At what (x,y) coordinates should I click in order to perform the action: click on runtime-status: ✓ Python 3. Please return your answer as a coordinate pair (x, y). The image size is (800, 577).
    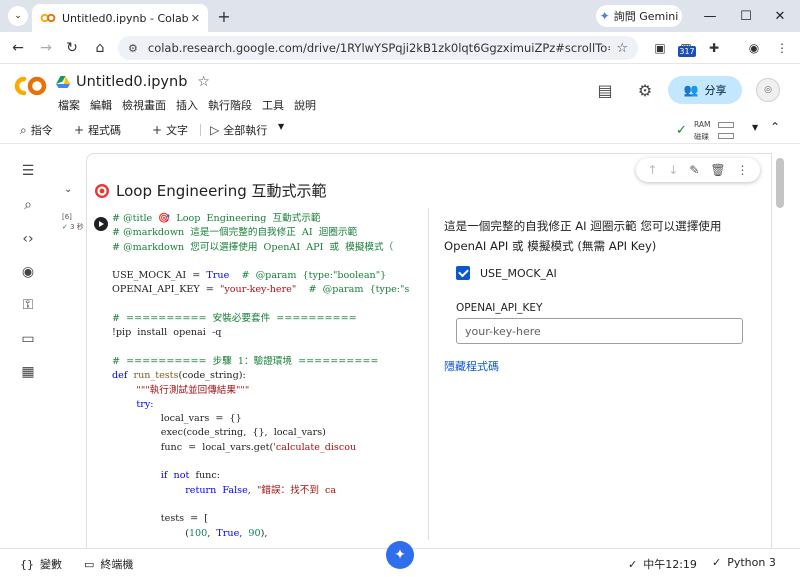
    Looking at the image, I should click on (744, 562).